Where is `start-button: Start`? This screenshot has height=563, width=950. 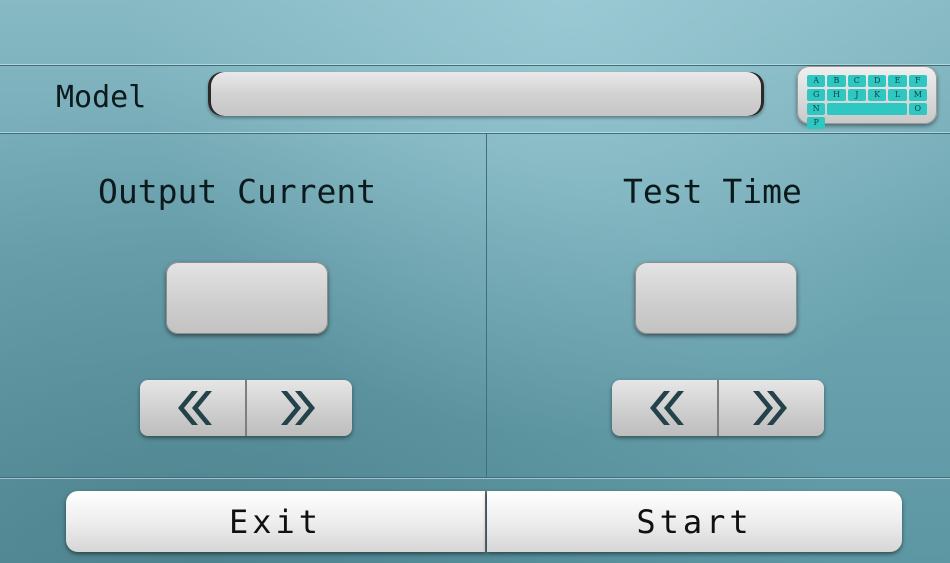 start-button: Start is located at coordinates (694, 521).